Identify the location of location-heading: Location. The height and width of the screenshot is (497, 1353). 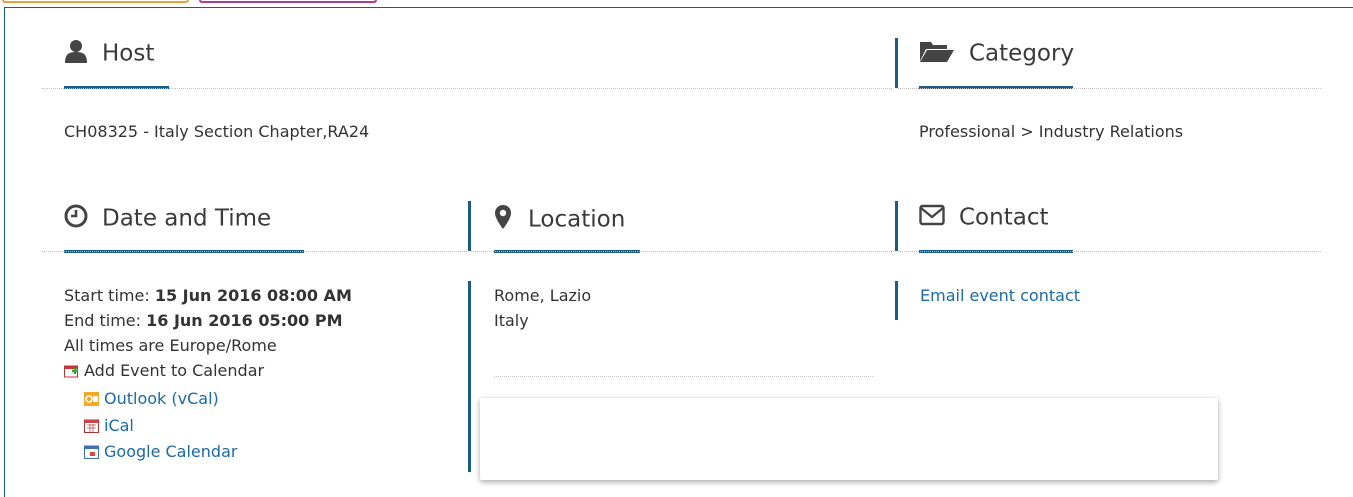
(559, 220).